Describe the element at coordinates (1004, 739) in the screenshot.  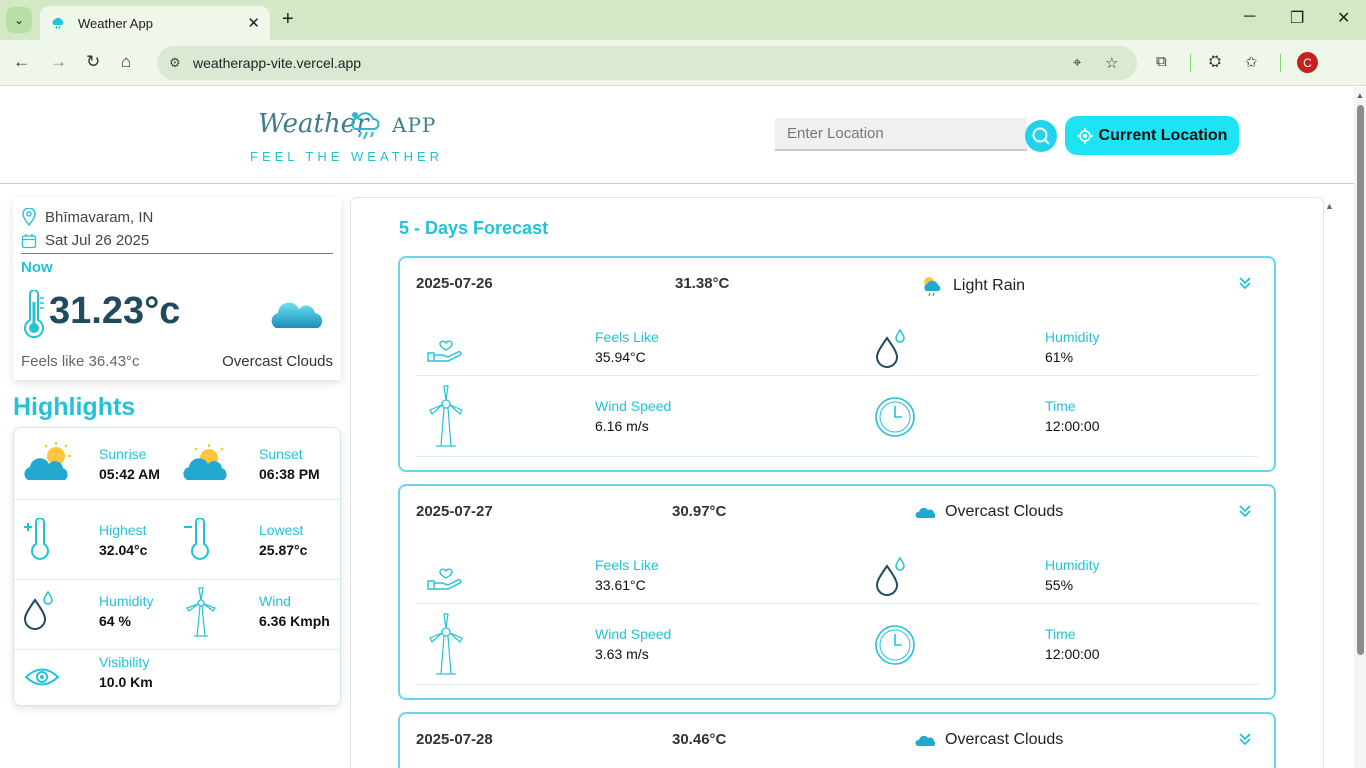
I see `forecast-condition-text: Overcast Clouds` at that location.